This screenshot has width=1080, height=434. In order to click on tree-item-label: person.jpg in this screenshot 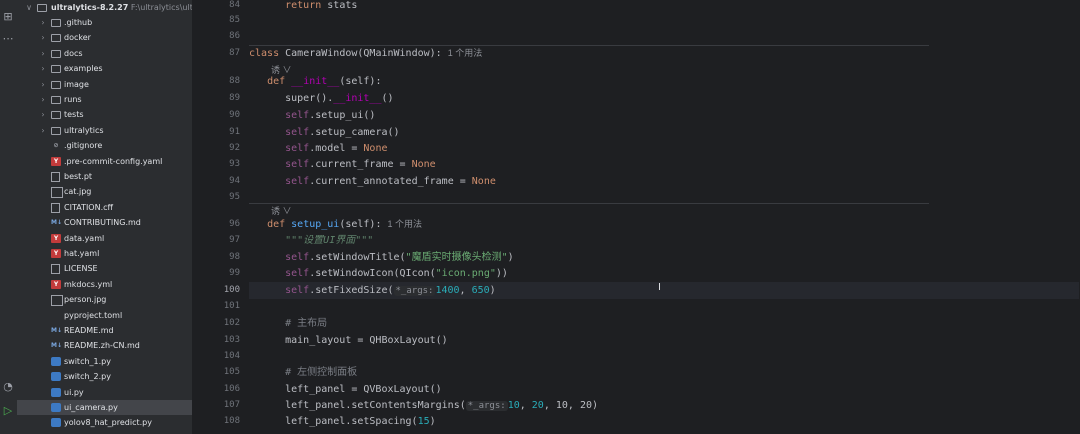, I will do `click(85, 300)`.